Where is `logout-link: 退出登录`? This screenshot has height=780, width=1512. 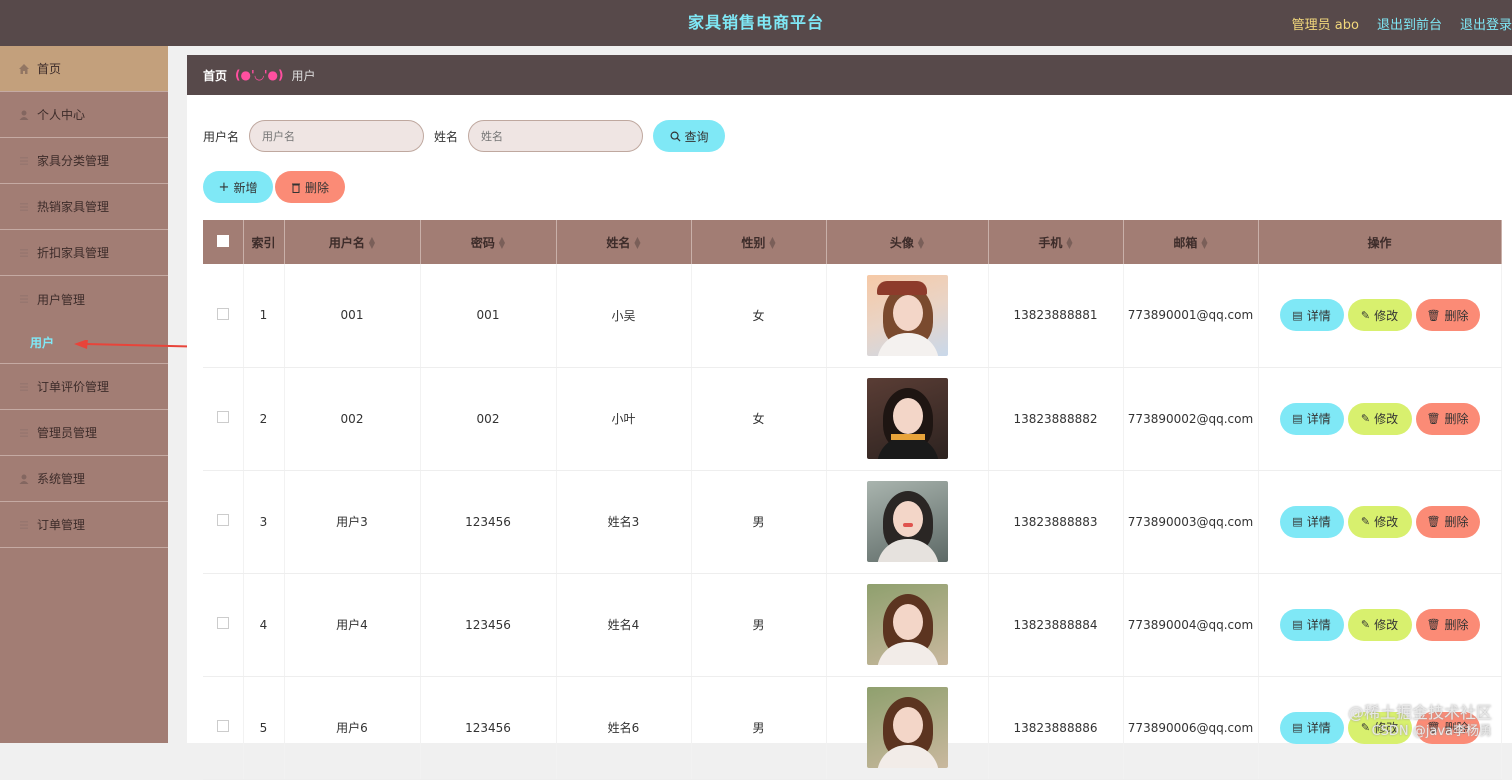
logout-link: 退出登录 is located at coordinates (1486, 23).